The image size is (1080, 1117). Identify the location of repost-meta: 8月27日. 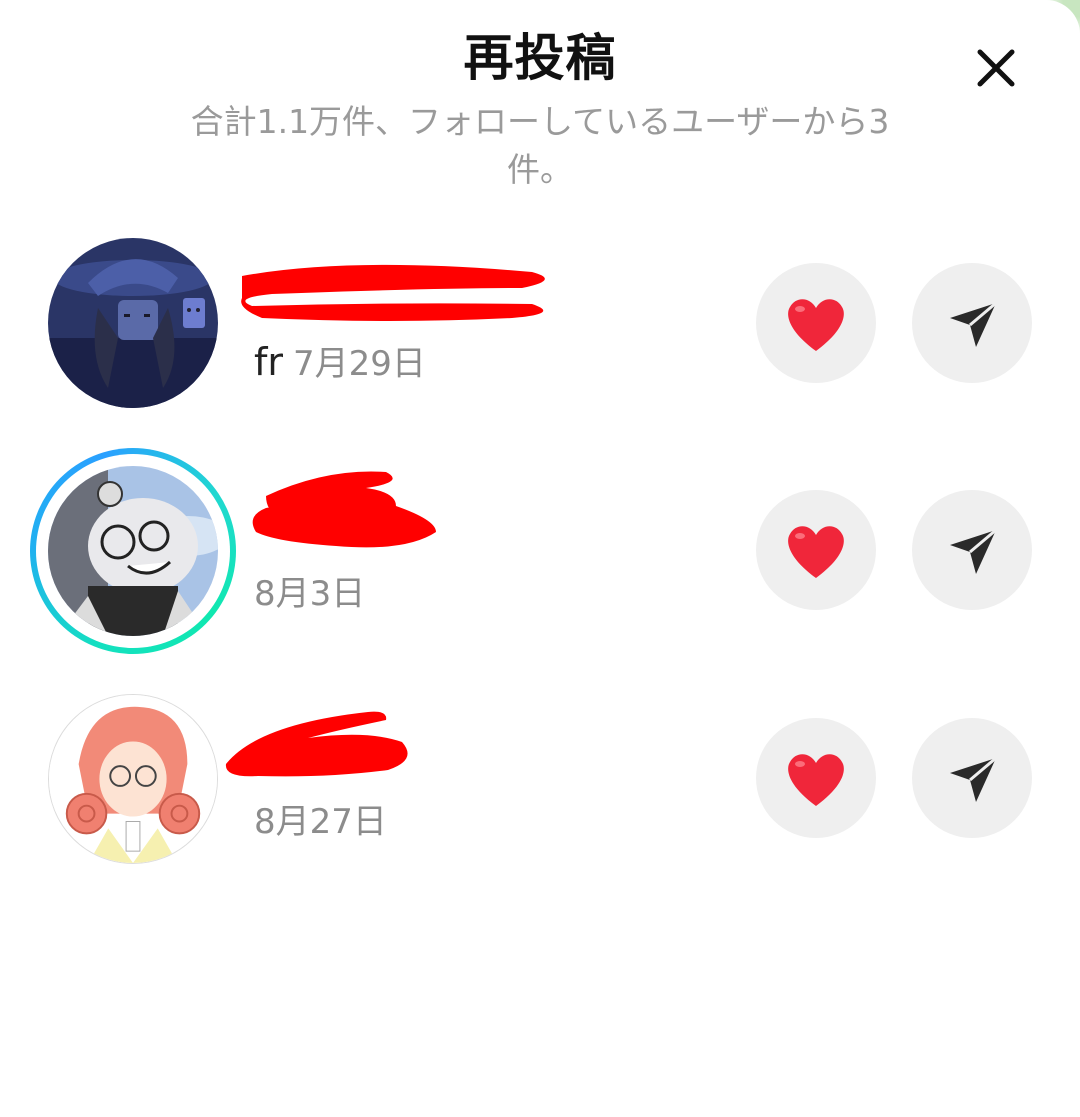
(320, 818).